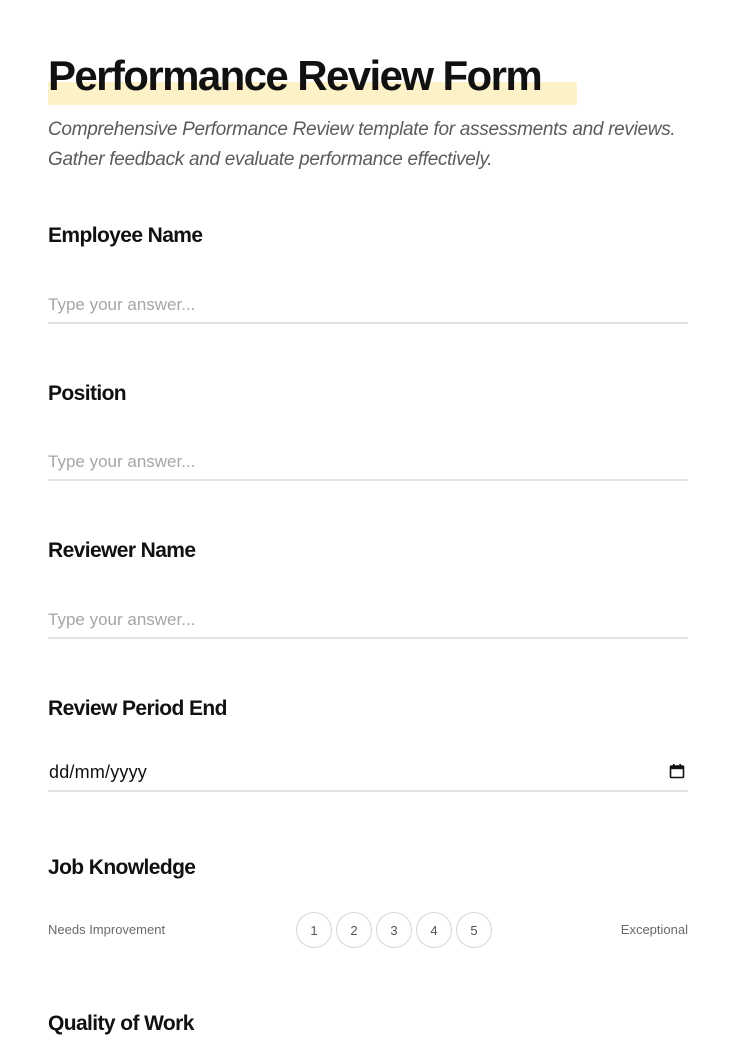 Image resolution: width=736 pixels, height=1037 pixels. I want to click on job-knowledge-rating-scale: Needs Improvement 1 2 3 4 5 Exceptional, so click(368, 930).